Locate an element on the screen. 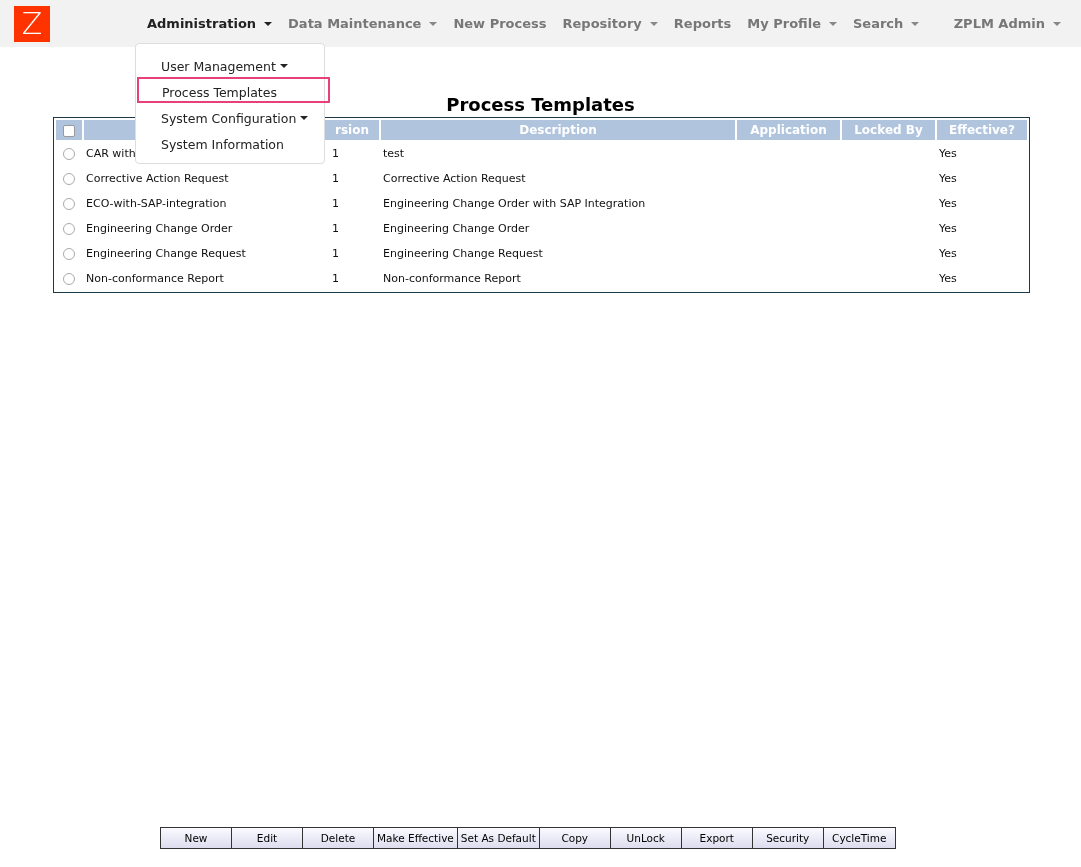 The image size is (1081, 867). user-menu: ZPLM Admin is located at coordinates (1006, 23).